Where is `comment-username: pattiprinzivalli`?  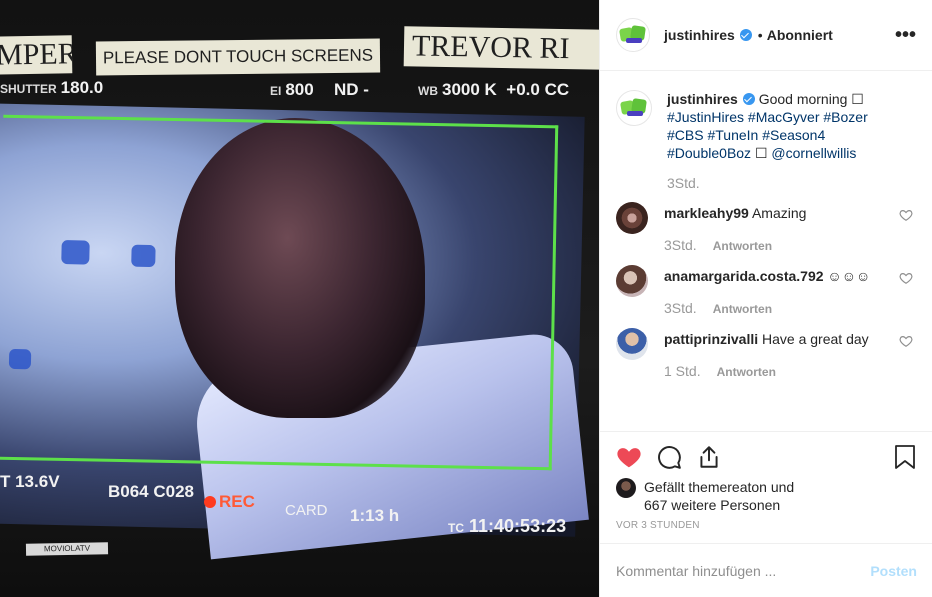 comment-username: pattiprinzivalli is located at coordinates (711, 339).